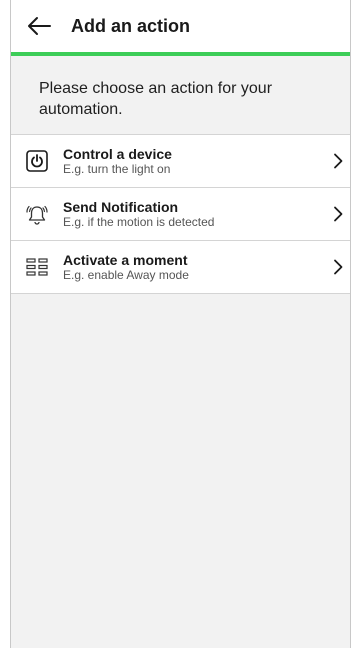 The width and height of the screenshot is (354, 648). Describe the element at coordinates (117, 154) in the screenshot. I see `action-title: Control a device` at that location.